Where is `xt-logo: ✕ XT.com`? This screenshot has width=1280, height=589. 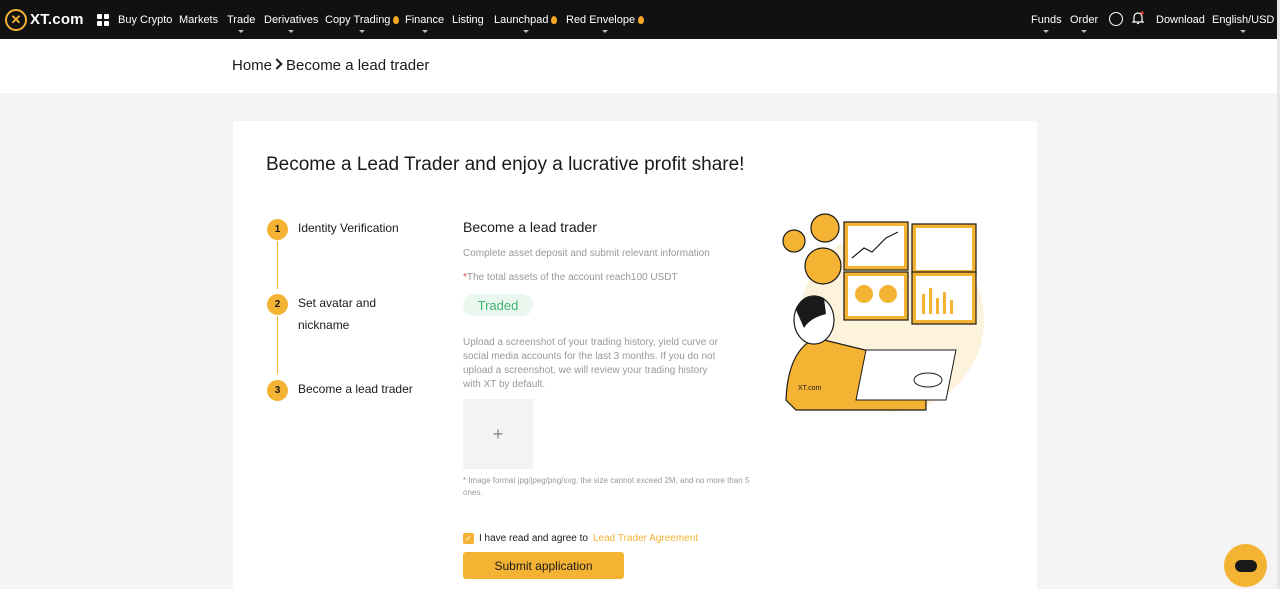 xt-logo: ✕ XT.com is located at coordinates (44, 19).